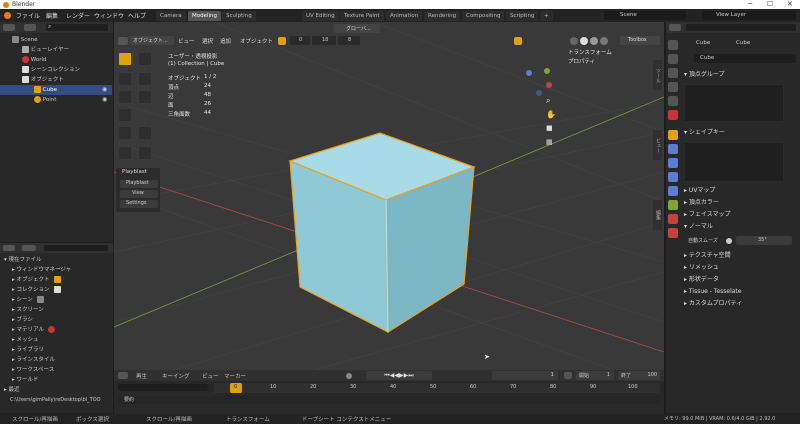 The image size is (800, 424). I want to click on tab-rendering: Rendering, so click(442, 16).